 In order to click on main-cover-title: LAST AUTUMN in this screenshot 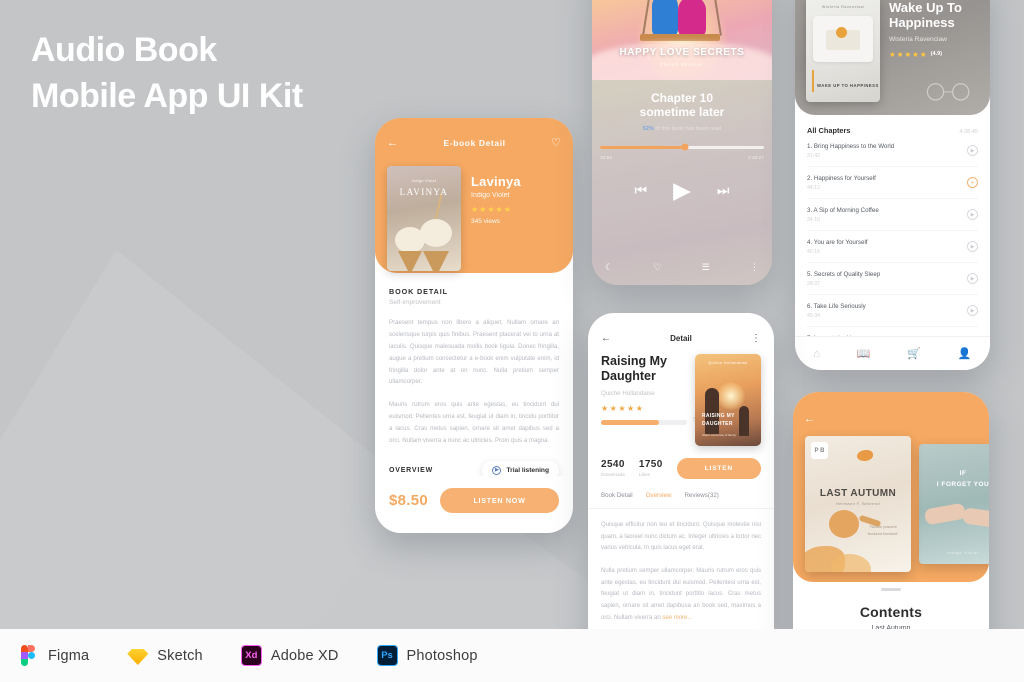, I will do `click(858, 493)`.